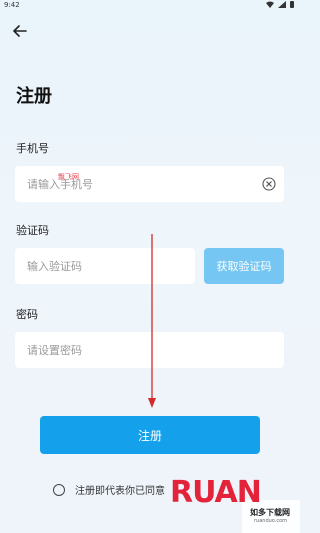 Image resolution: width=320 pixels, height=533 pixels. I want to click on code-input, so click(110, 266).